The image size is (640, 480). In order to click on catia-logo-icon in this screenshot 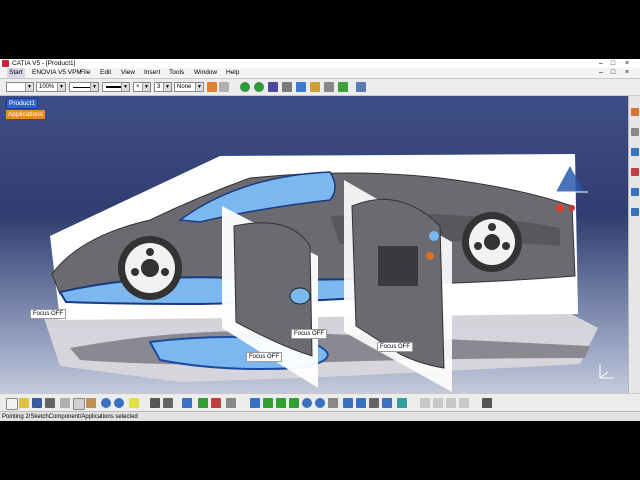, I will do `click(5, 63)`.